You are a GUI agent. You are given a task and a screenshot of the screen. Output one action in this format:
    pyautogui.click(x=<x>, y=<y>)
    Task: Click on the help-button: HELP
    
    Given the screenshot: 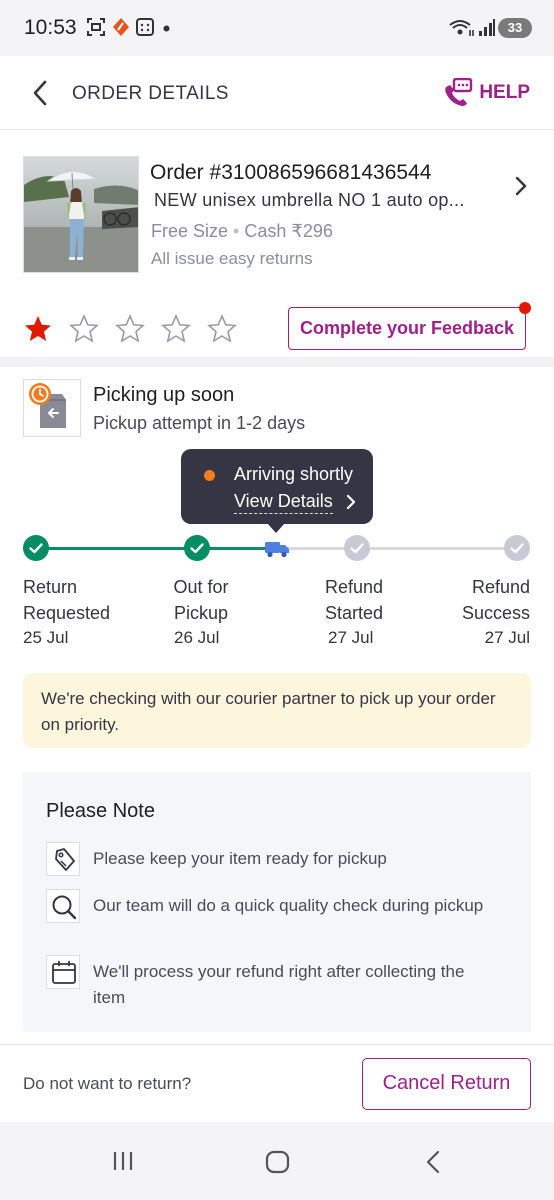 What is the action you would take?
    pyautogui.click(x=486, y=93)
    